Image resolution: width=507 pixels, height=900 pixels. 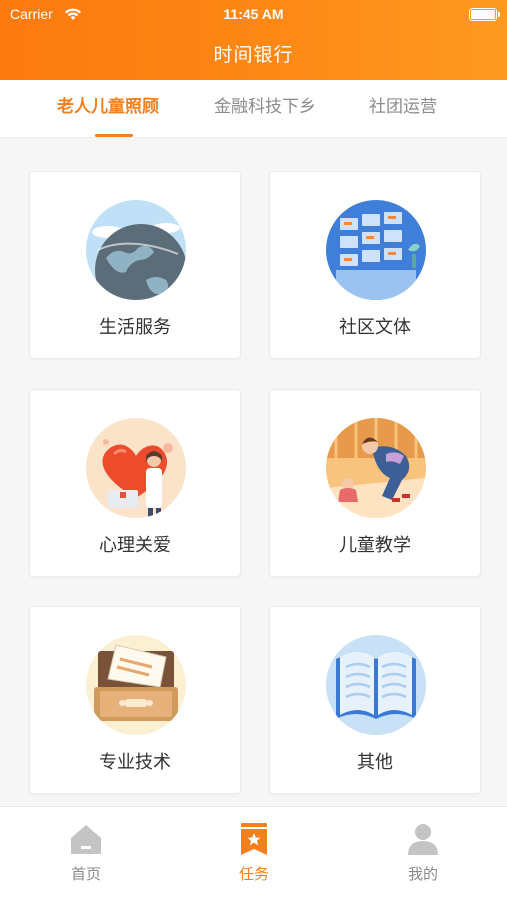 I want to click on category-card-professional-tech: 专业技术, so click(x=135, y=700).